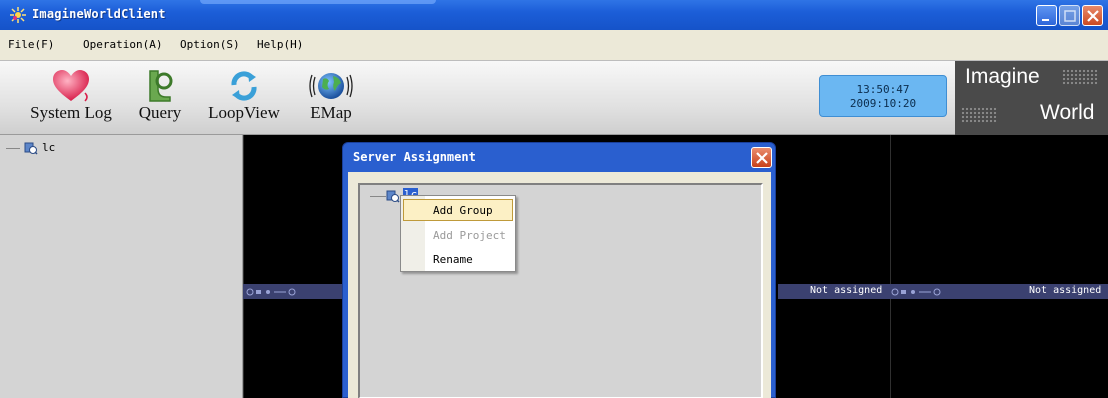 The width and height of the screenshot is (1108, 398). What do you see at coordinates (1045, 20) in the screenshot?
I see `minimize-icon` at bounding box center [1045, 20].